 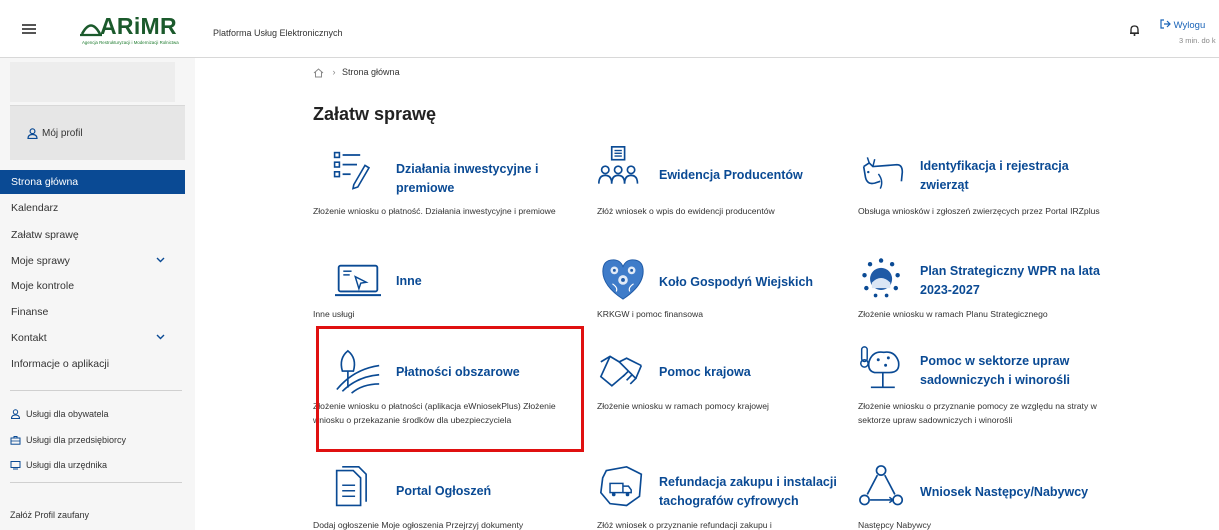 What do you see at coordinates (375, 114) in the screenshot?
I see `page-title: Załatw sprawę` at bounding box center [375, 114].